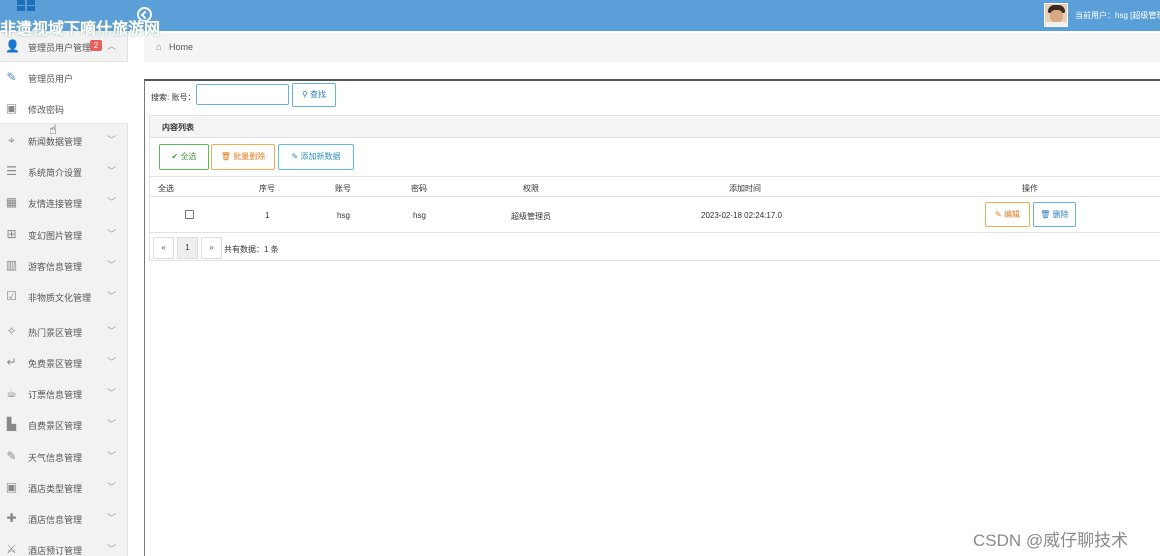 The height and width of the screenshot is (556, 1160). I want to click on header-password: 密码, so click(419, 188).